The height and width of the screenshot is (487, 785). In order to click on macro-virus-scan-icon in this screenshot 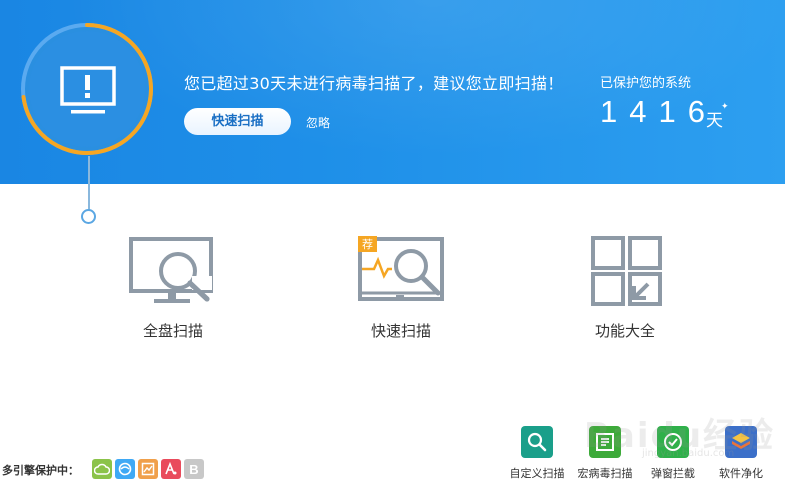, I will do `click(605, 442)`.